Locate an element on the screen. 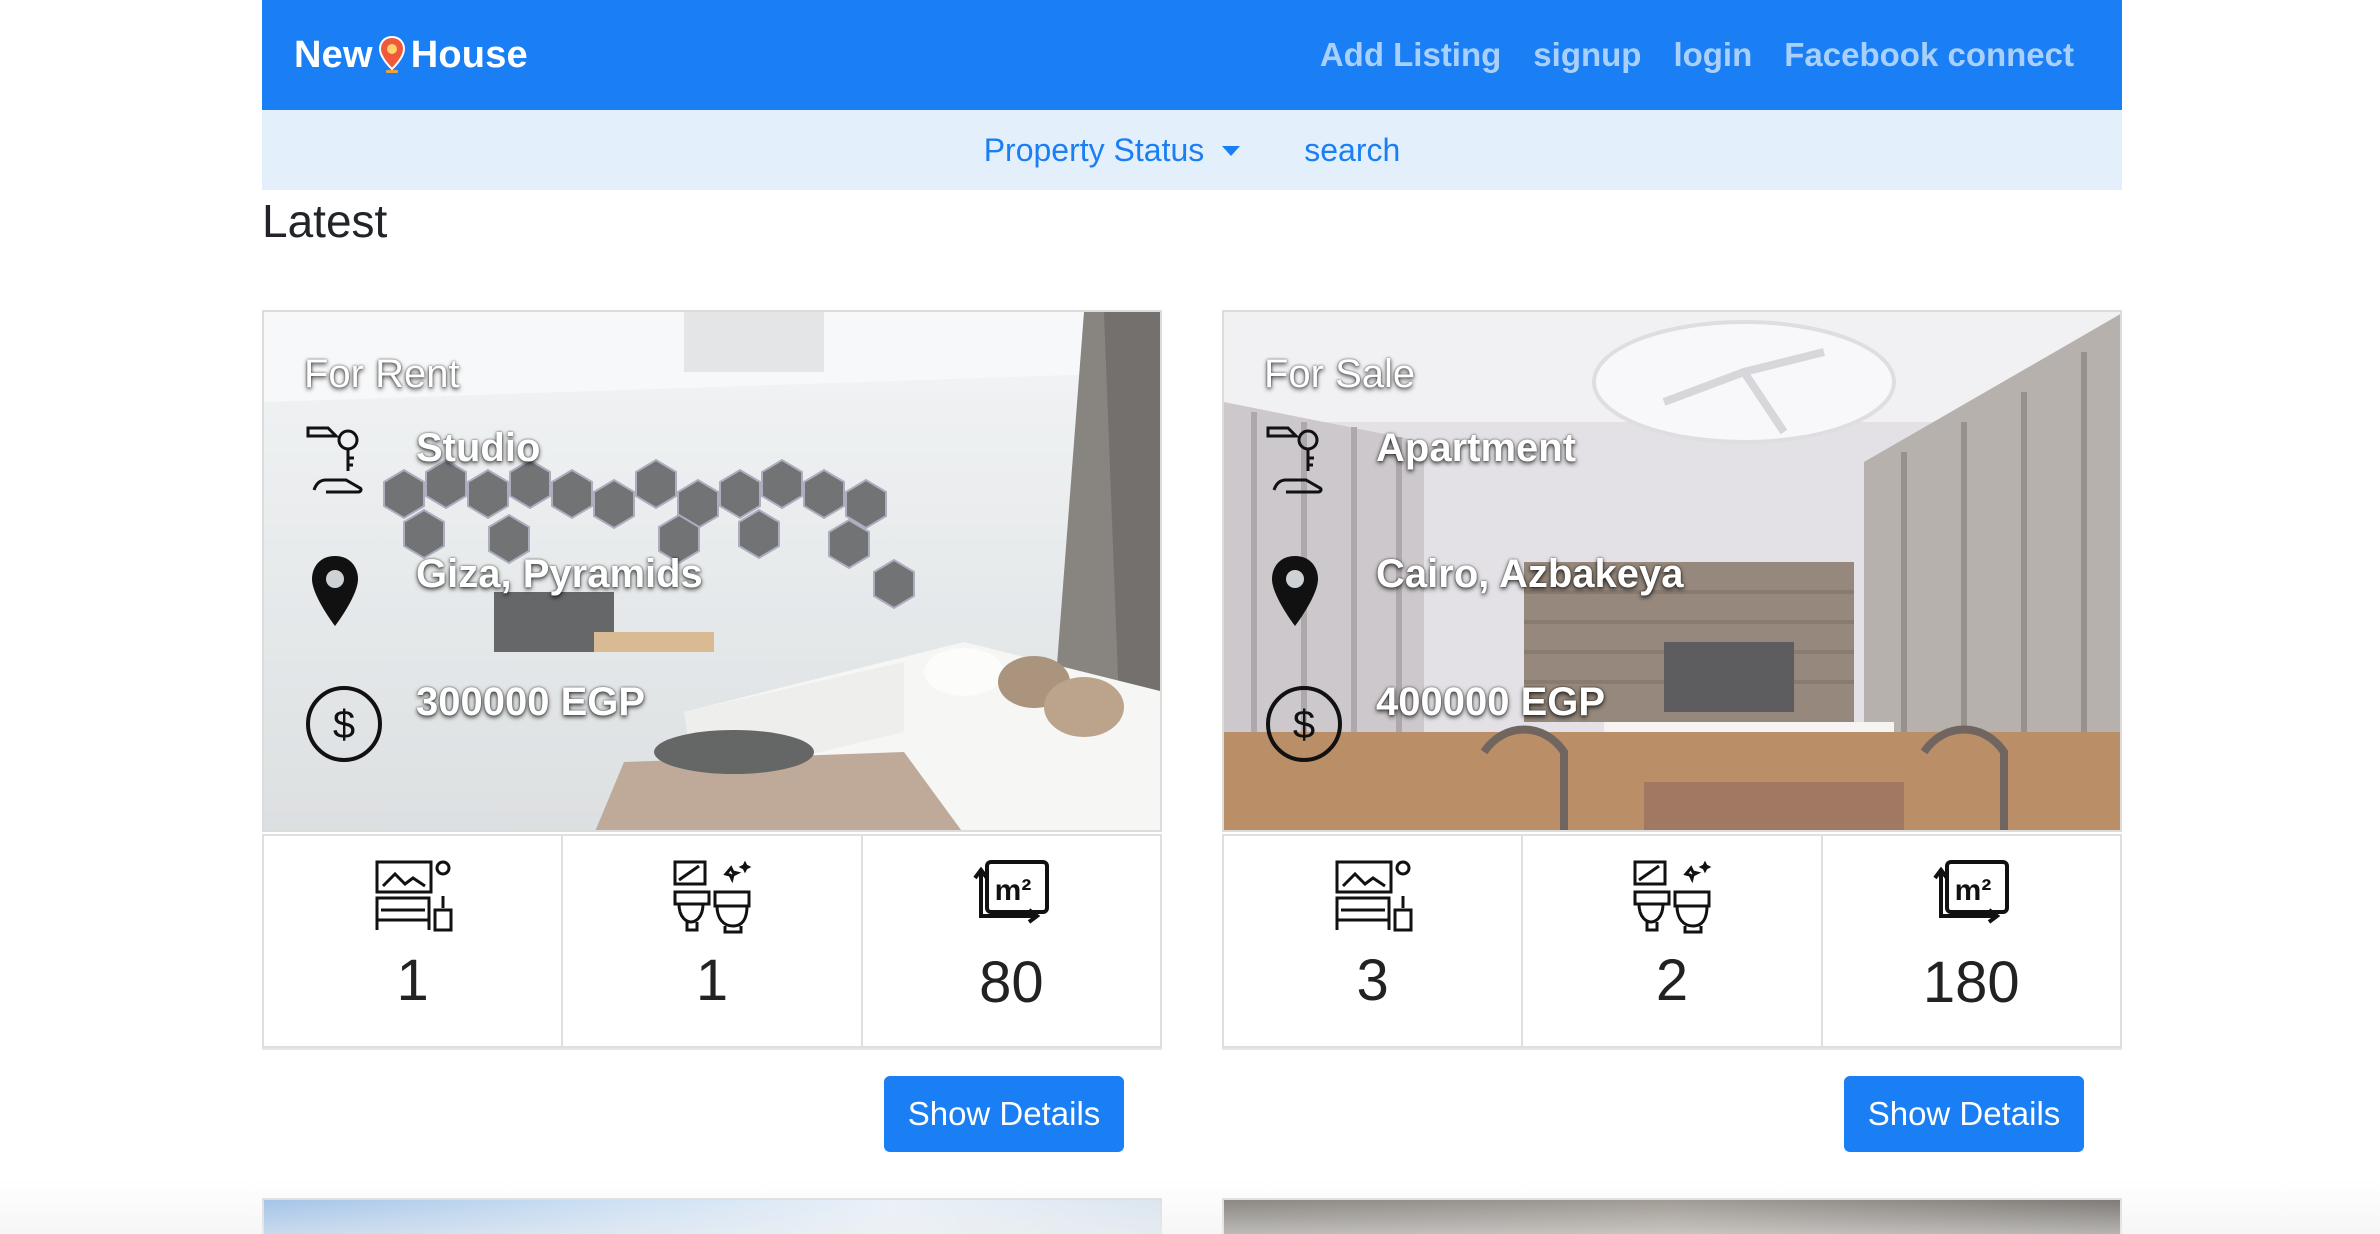  bedrooms-count: 3 is located at coordinates (1372, 980).